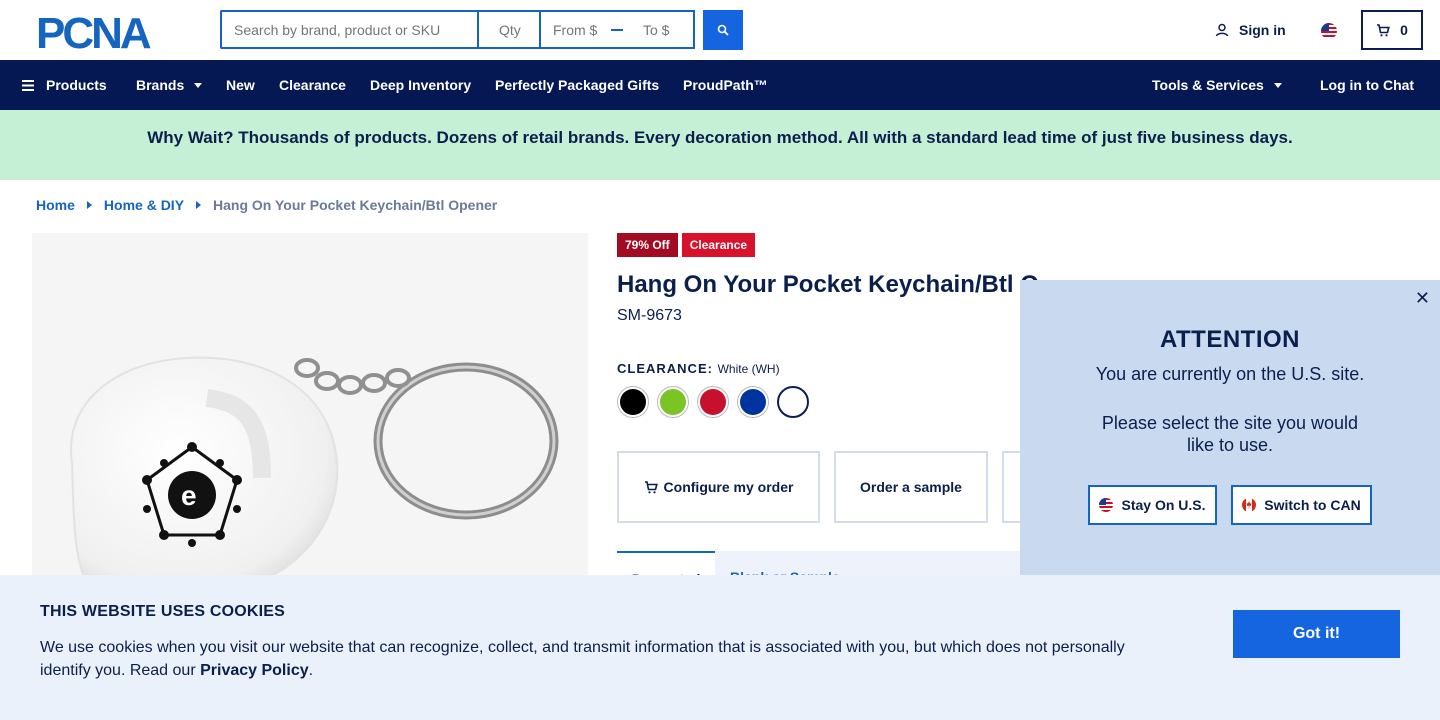  Describe the element at coordinates (254, 670) in the screenshot. I see `privacy-policy-link: Privacy Policy` at that location.